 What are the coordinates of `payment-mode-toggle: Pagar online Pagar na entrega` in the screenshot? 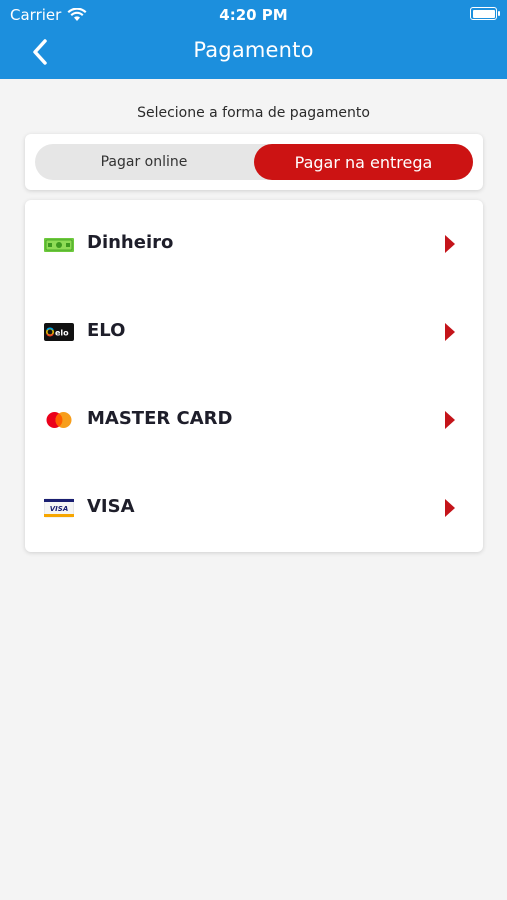 It's located at (254, 162).